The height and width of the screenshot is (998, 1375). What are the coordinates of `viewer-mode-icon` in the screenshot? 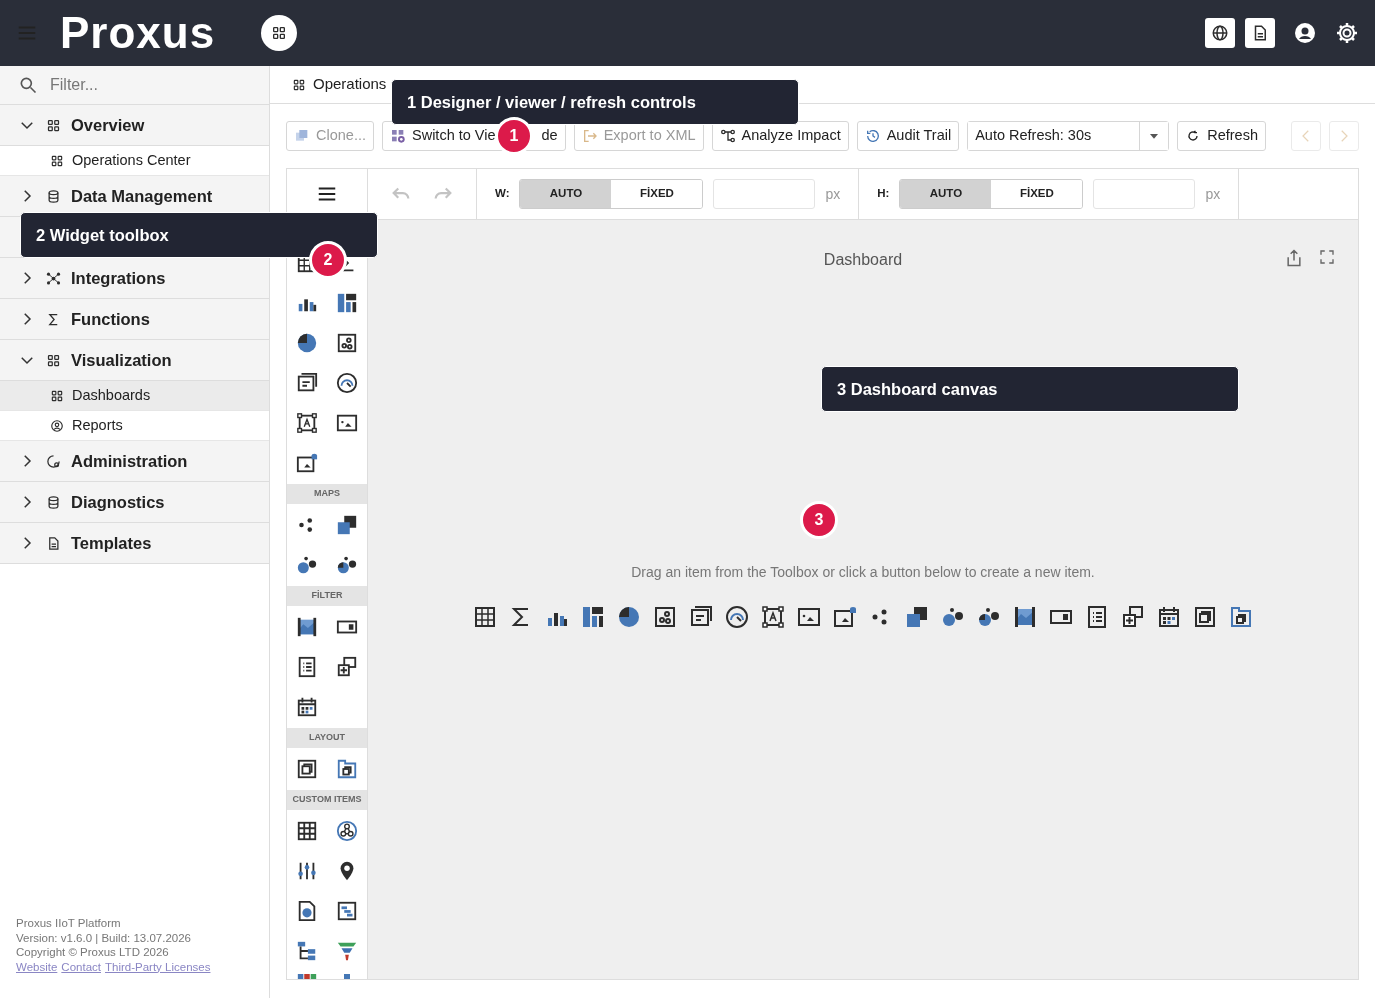 It's located at (398, 136).